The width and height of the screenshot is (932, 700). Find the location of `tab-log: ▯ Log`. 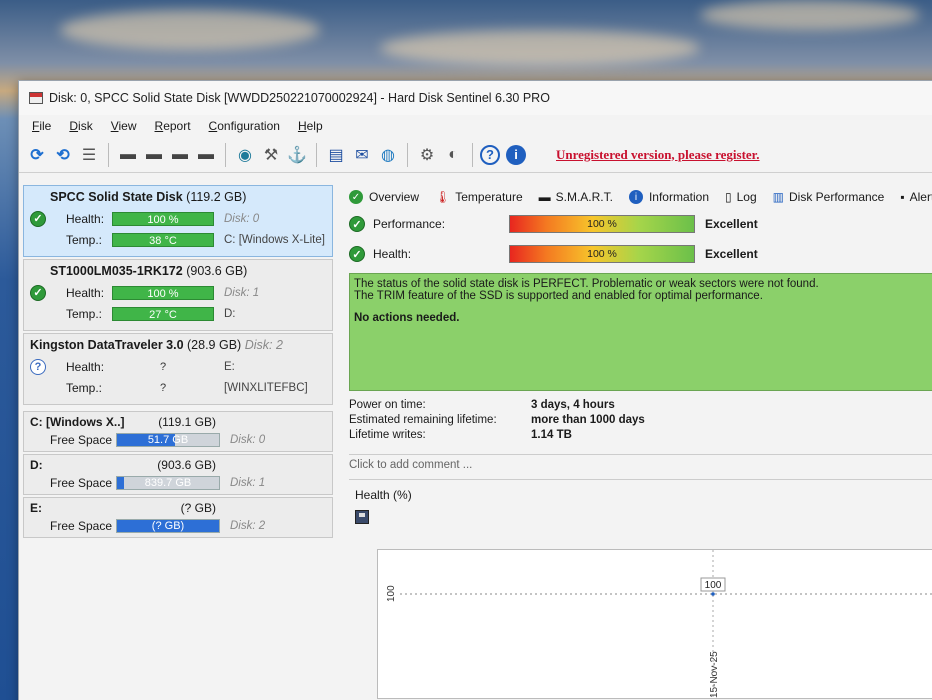

tab-log: ▯ Log is located at coordinates (741, 197).